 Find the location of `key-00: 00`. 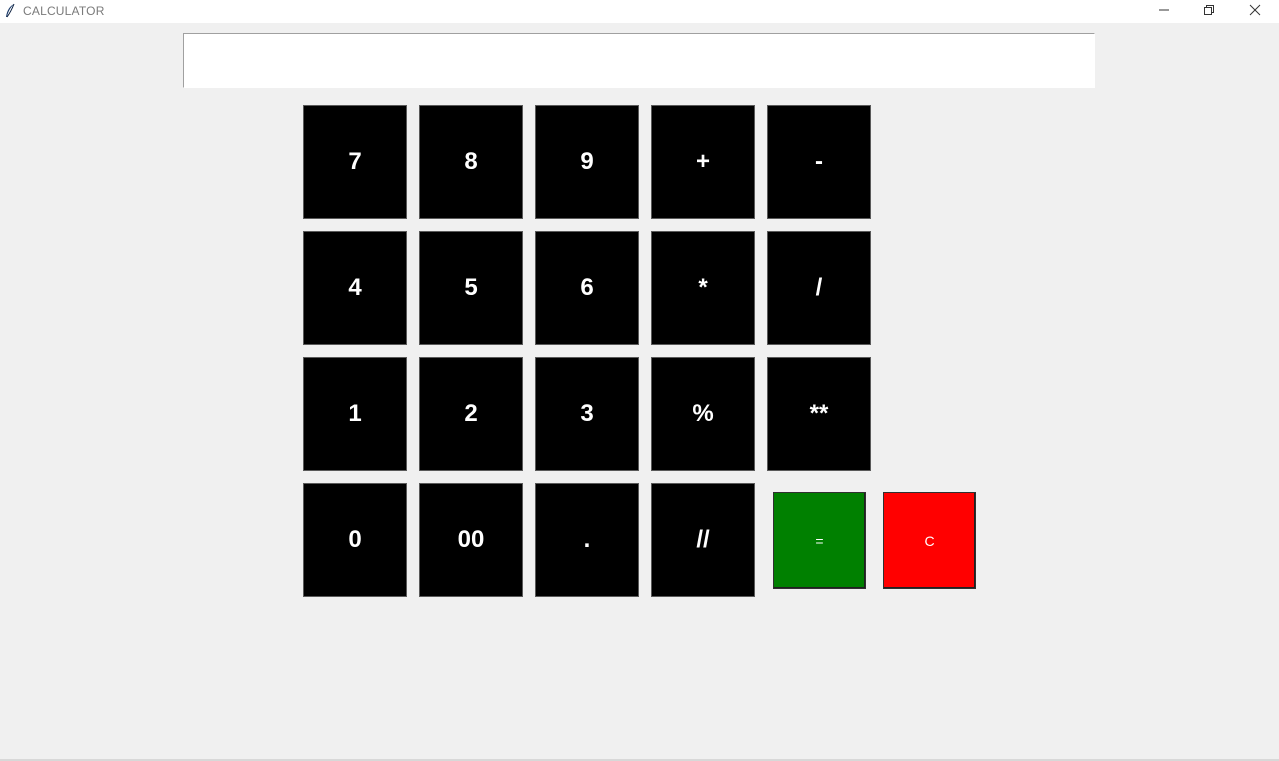

key-00: 00 is located at coordinates (471, 540).